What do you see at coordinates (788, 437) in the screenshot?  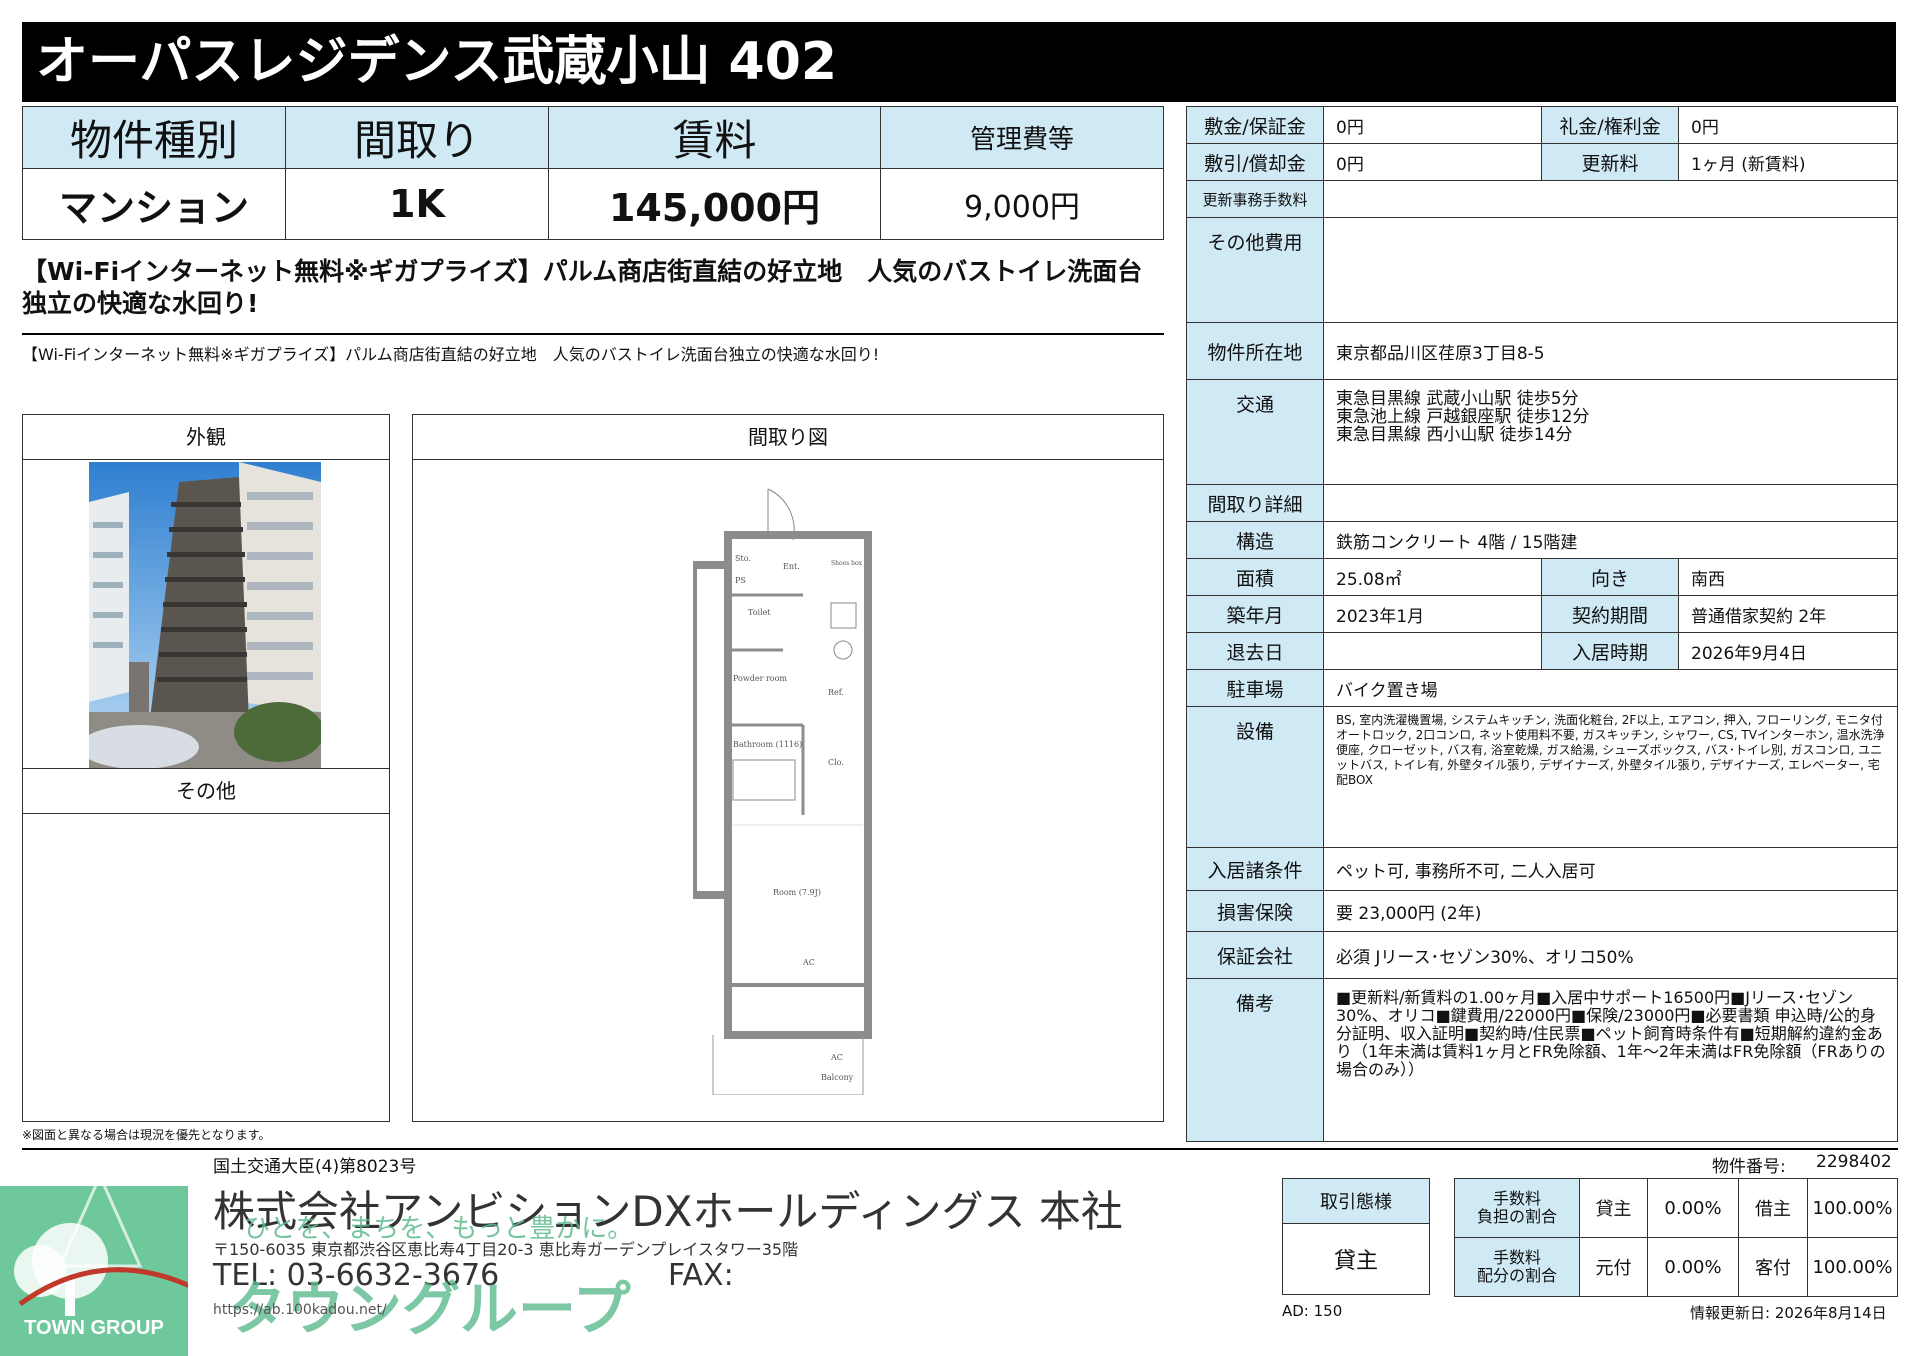 I see `floorplan-label: 間取り図` at bounding box center [788, 437].